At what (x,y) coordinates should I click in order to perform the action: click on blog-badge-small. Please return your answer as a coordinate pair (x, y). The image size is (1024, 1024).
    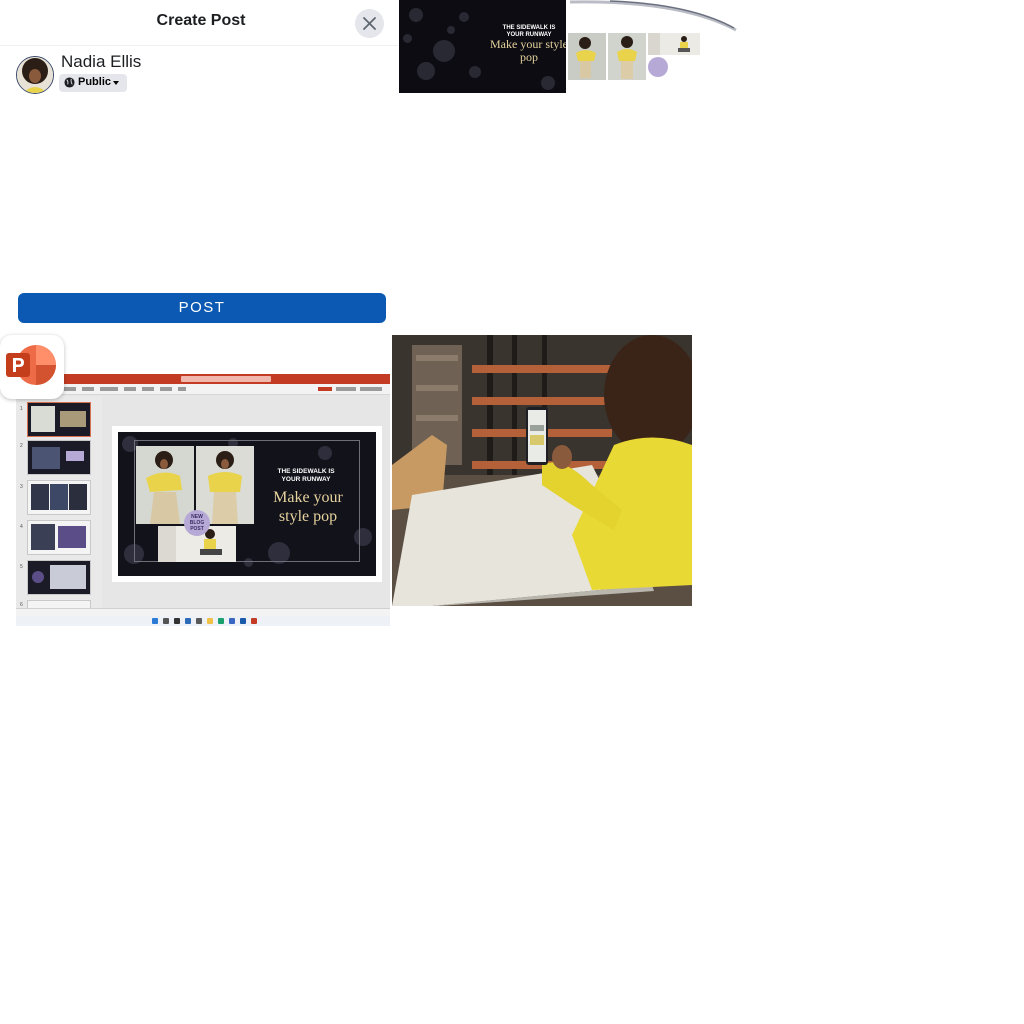
    Looking at the image, I should click on (658, 67).